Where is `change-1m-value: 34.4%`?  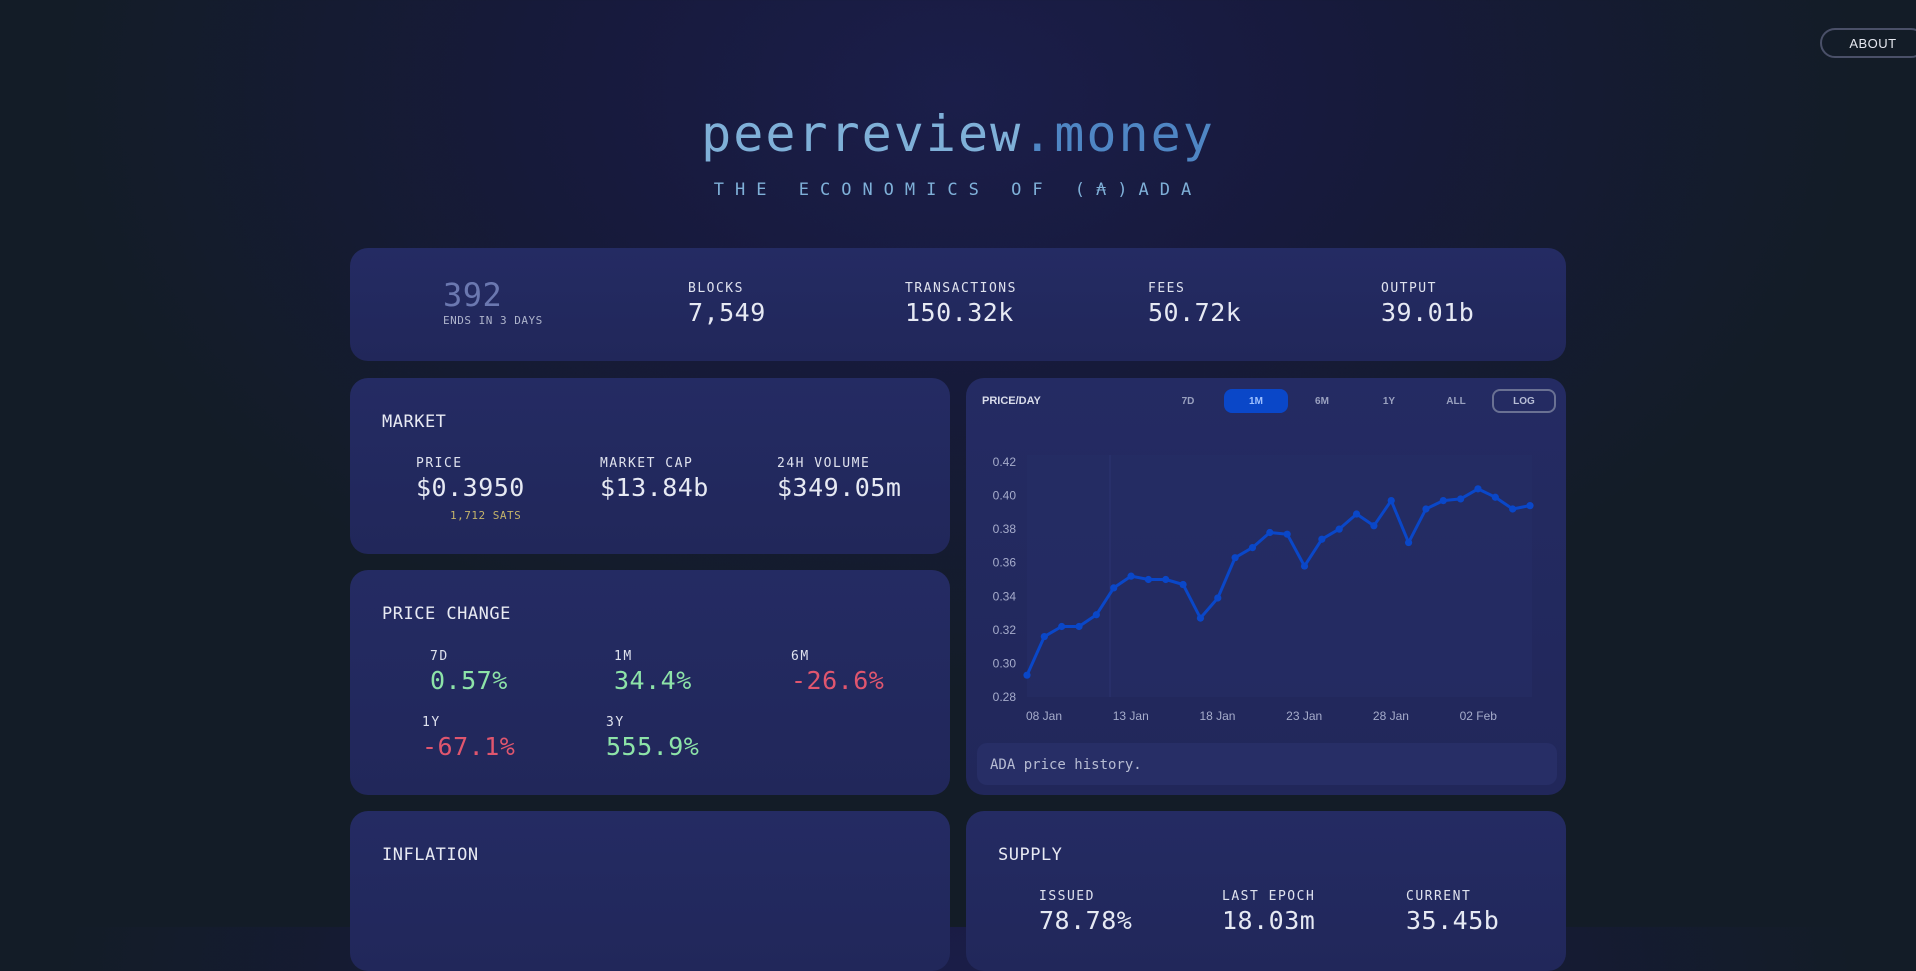 change-1m-value: 34.4% is located at coordinates (653, 680).